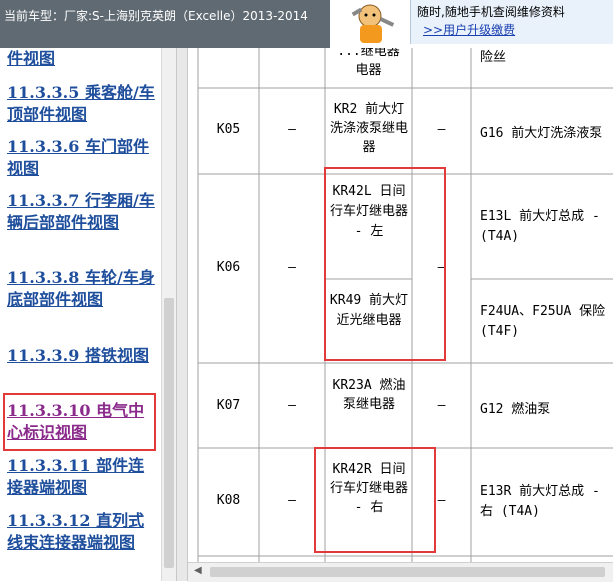 Image resolution: width=613 pixels, height=582 pixels. Describe the element at coordinates (292, 267) in the screenshot. I see `table-cell-dash-k06: —` at that location.